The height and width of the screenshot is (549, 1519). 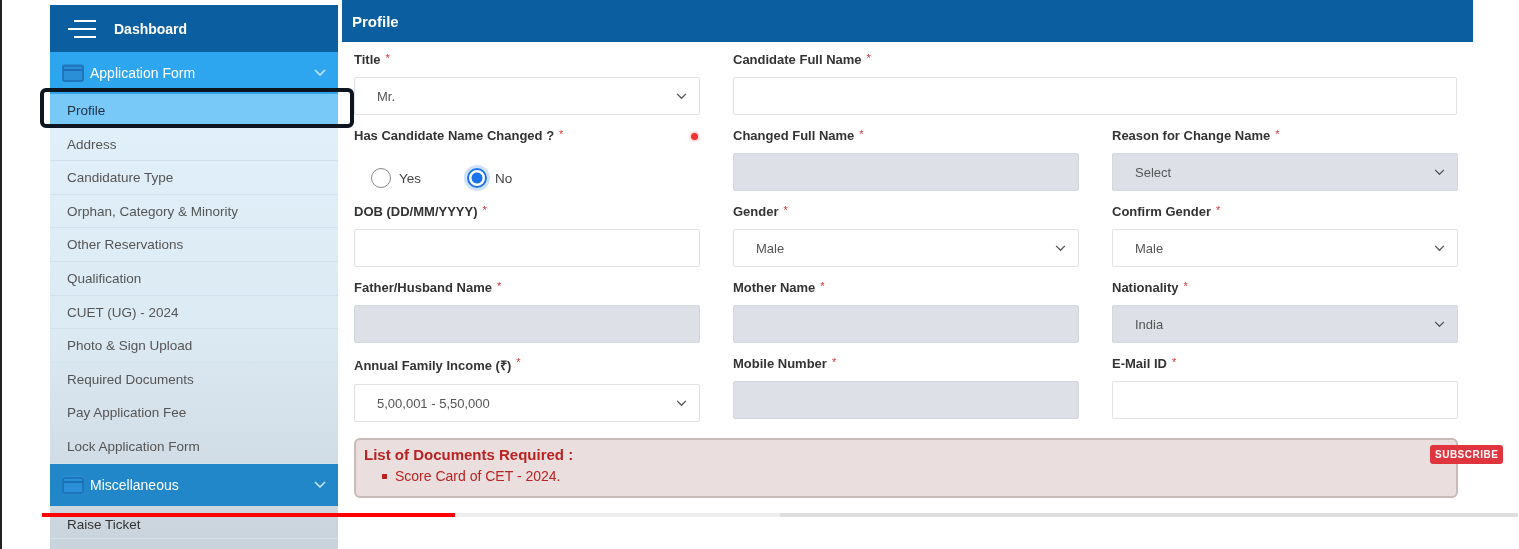 What do you see at coordinates (151, 28) in the screenshot?
I see `sidebar-title: Dashboard` at bounding box center [151, 28].